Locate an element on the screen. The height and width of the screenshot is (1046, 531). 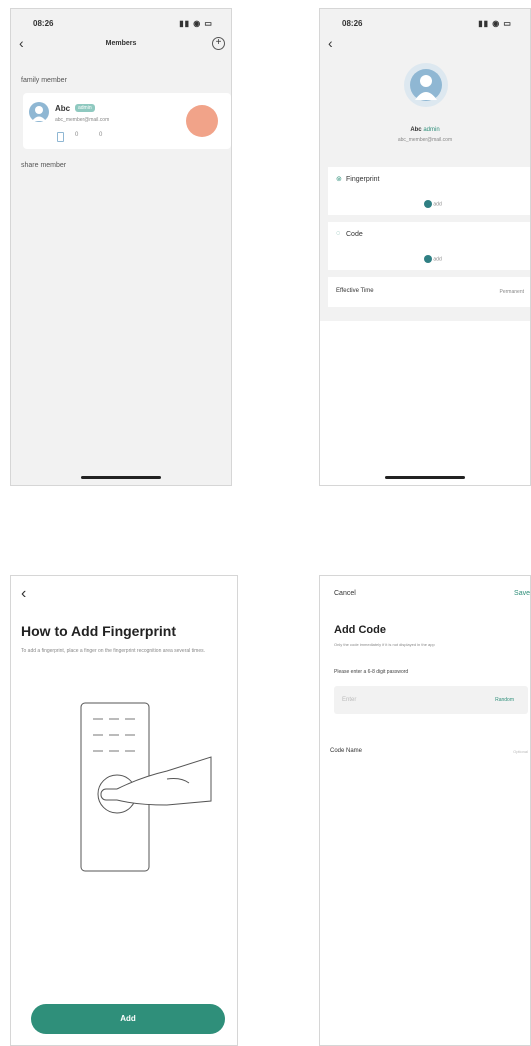
profile-avatar is located at coordinates (426, 85).